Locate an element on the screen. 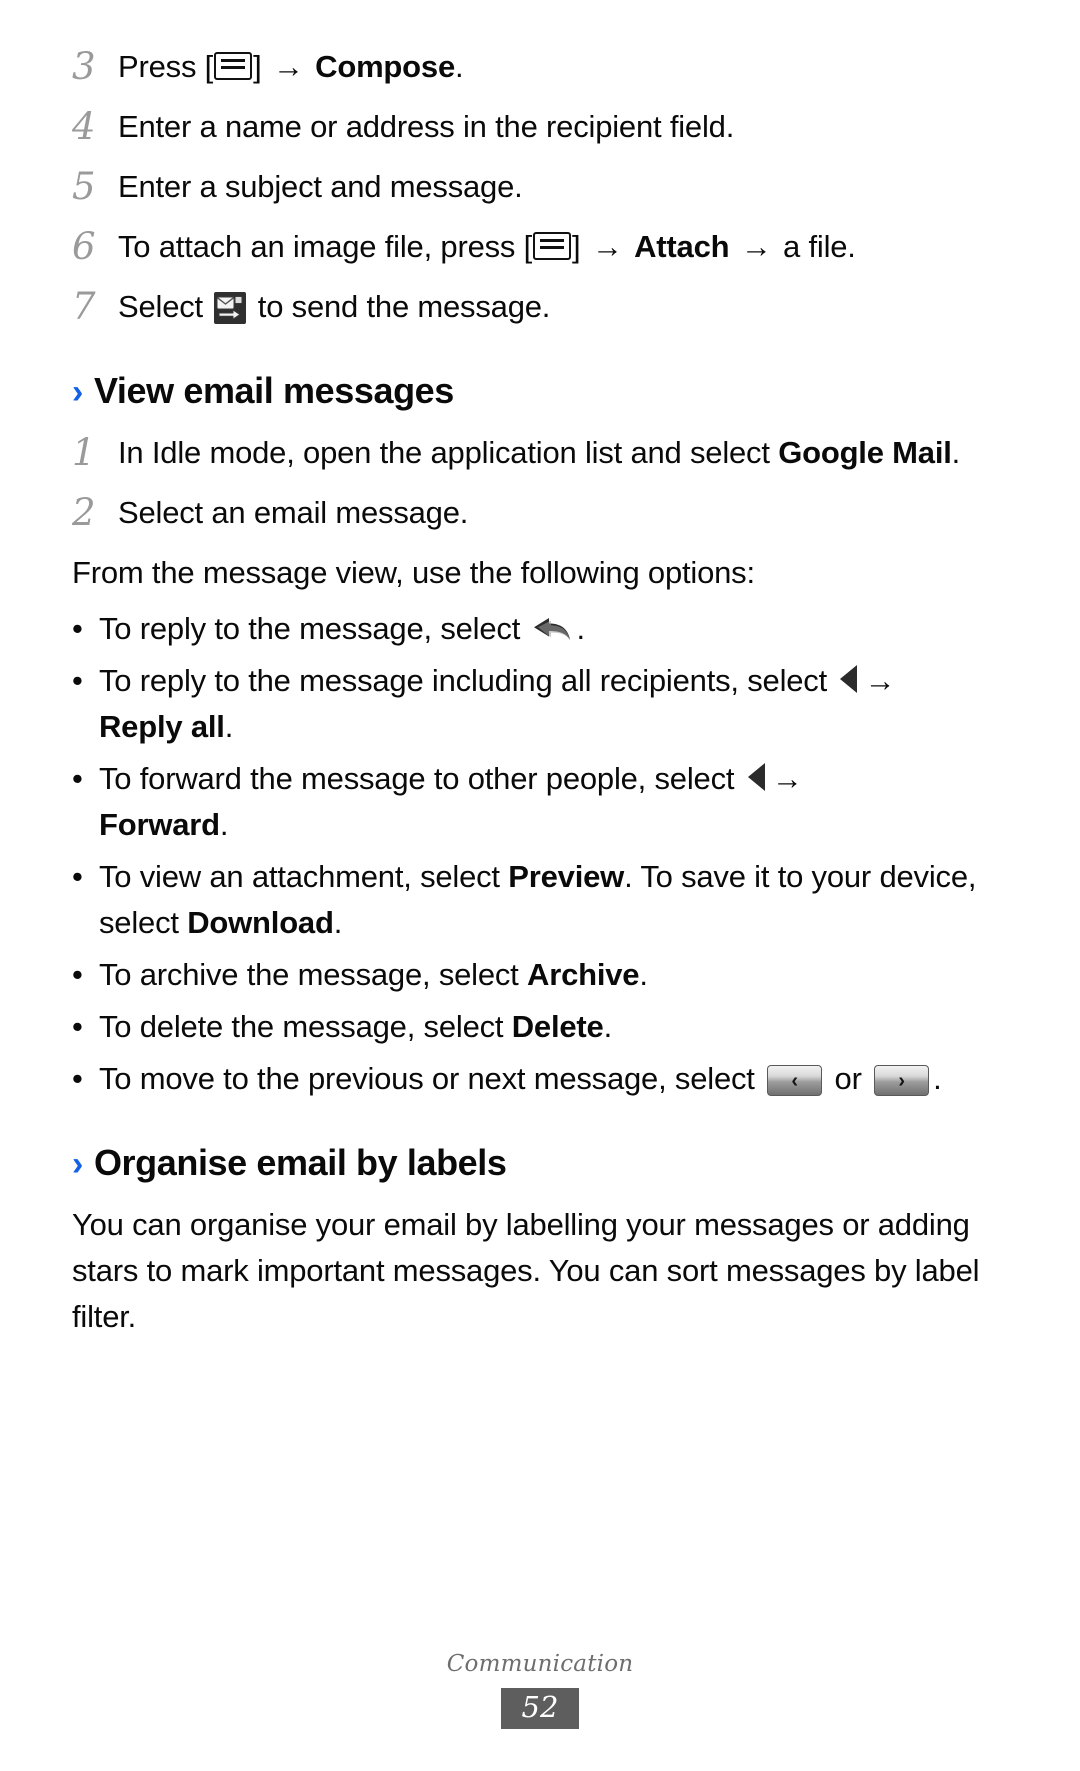  bullet-body: To delete the message, select Delete. is located at coordinates (553, 1027).